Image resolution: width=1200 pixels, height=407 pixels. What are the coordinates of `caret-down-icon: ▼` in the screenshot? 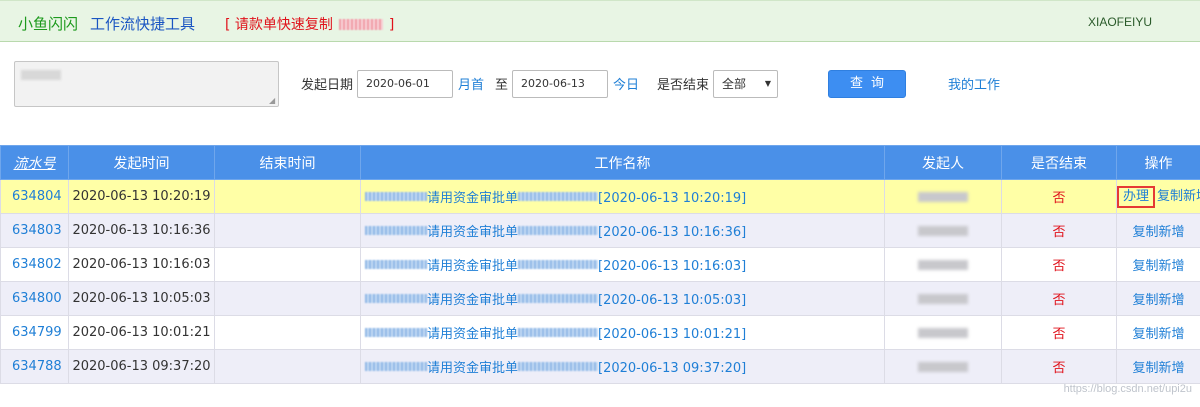 It's located at (767, 83).